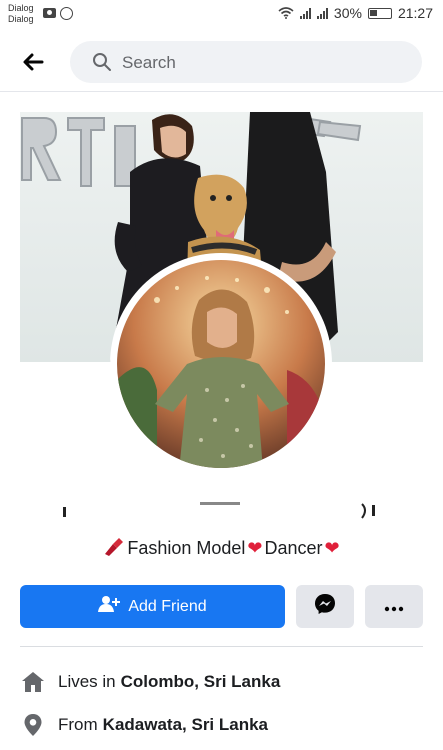  What do you see at coordinates (87, 681) in the screenshot?
I see `lives-in-prefix: Lives in` at bounding box center [87, 681].